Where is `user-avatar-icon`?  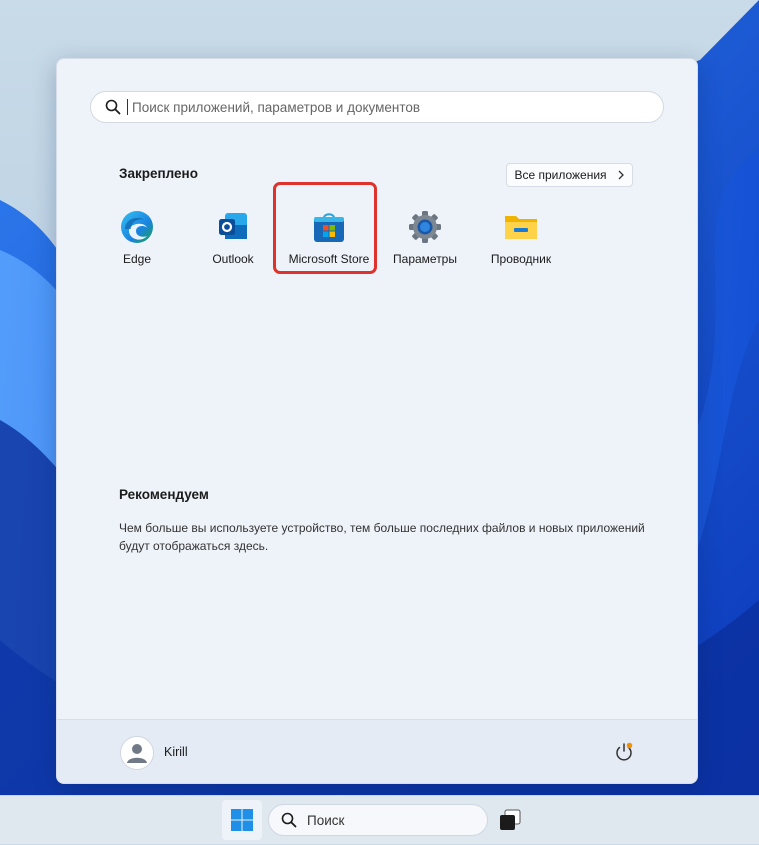 user-avatar-icon is located at coordinates (137, 753).